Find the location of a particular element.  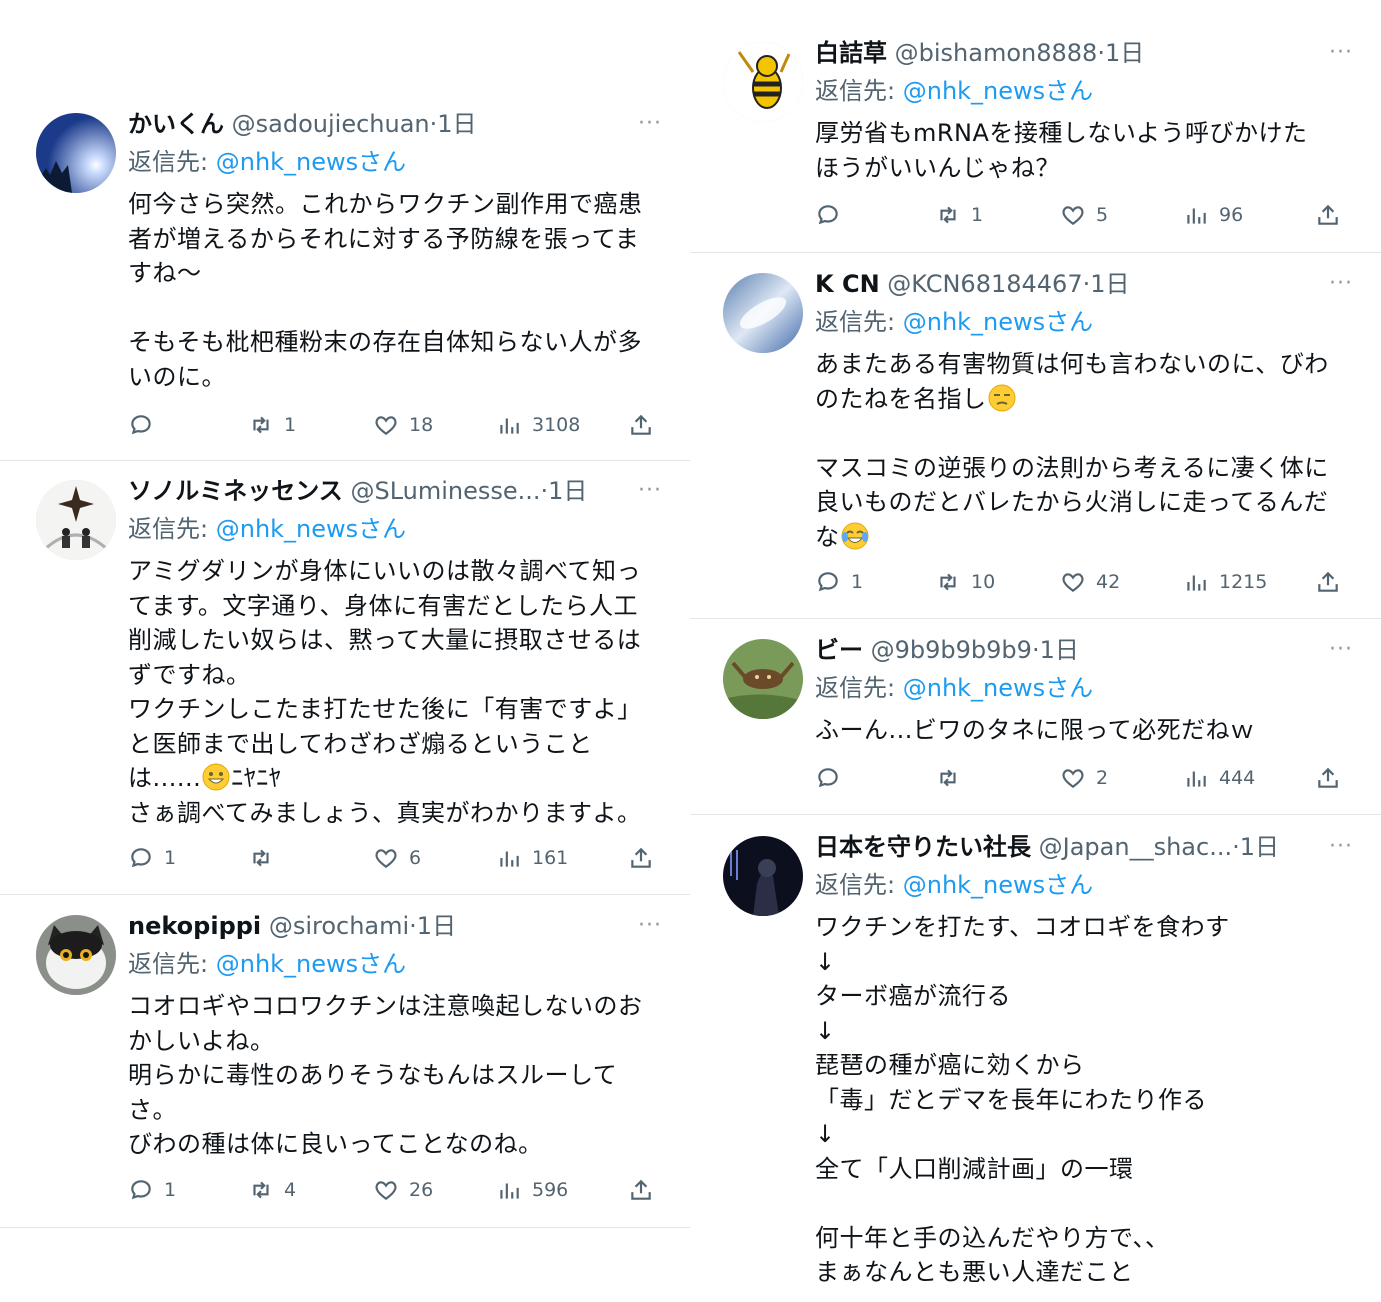

retweet-button: 10 is located at coordinates (965, 582).